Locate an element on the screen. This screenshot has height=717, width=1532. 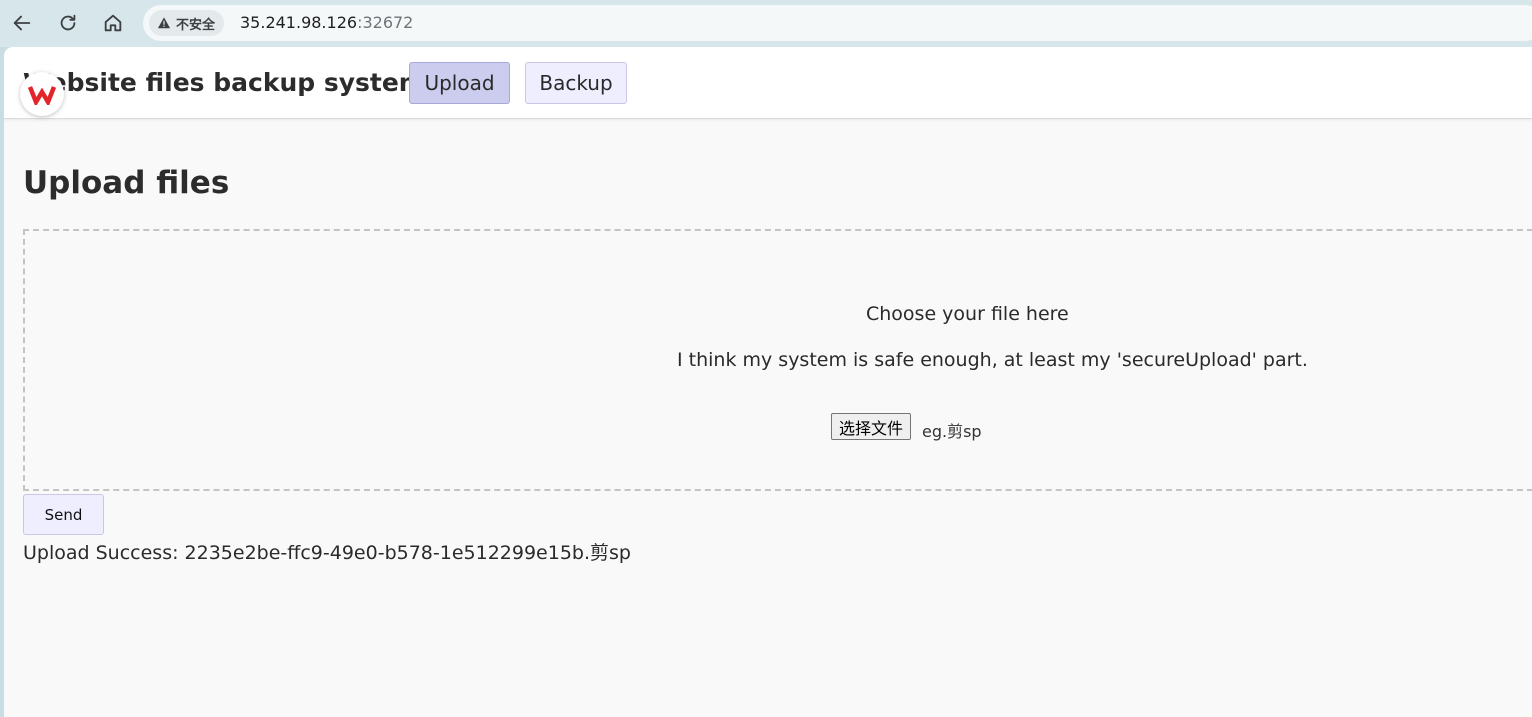
site-title: Website files backup system is located at coordinates (224, 82).